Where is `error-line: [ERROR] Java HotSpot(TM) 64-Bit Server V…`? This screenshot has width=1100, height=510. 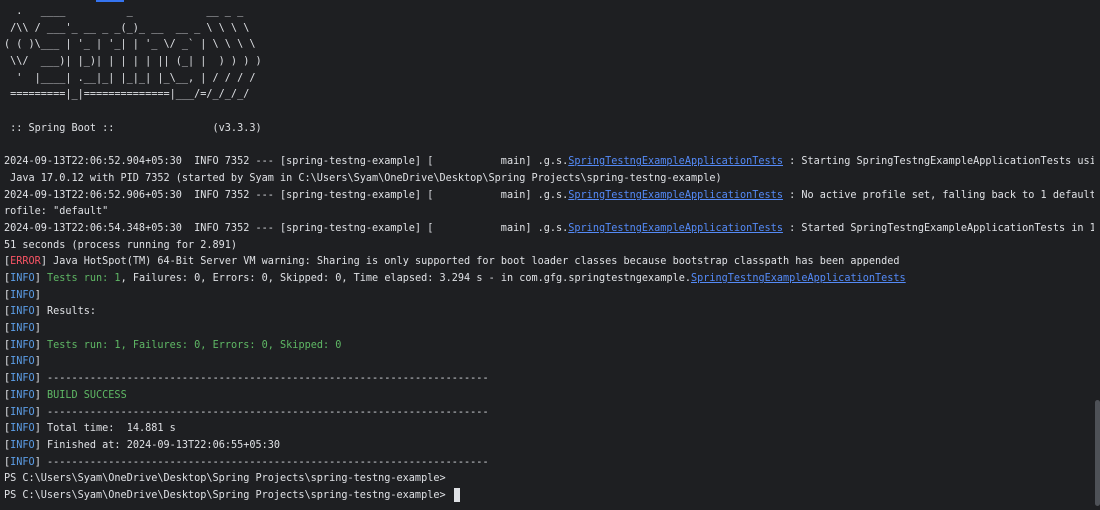
error-line: [ERROR] Java HotSpot(TM) 64-Bit Server V… is located at coordinates (452, 262).